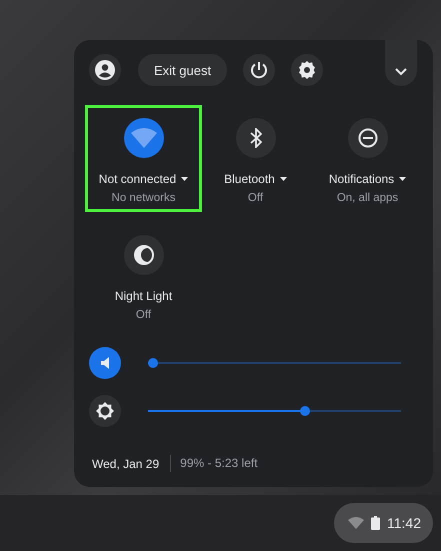  Describe the element at coordinates (367, 179) in the screenshot. I see `tile-label: Notifications` at that location.